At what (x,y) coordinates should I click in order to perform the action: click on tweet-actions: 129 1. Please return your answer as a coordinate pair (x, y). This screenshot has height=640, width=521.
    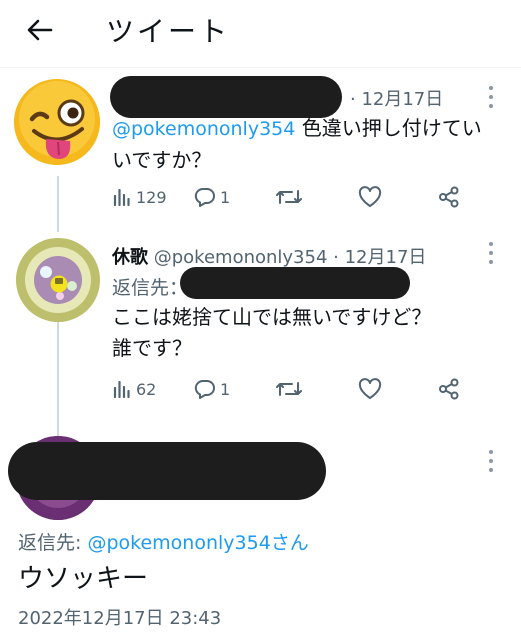
    Looking at the image, I should click on (292, 197).